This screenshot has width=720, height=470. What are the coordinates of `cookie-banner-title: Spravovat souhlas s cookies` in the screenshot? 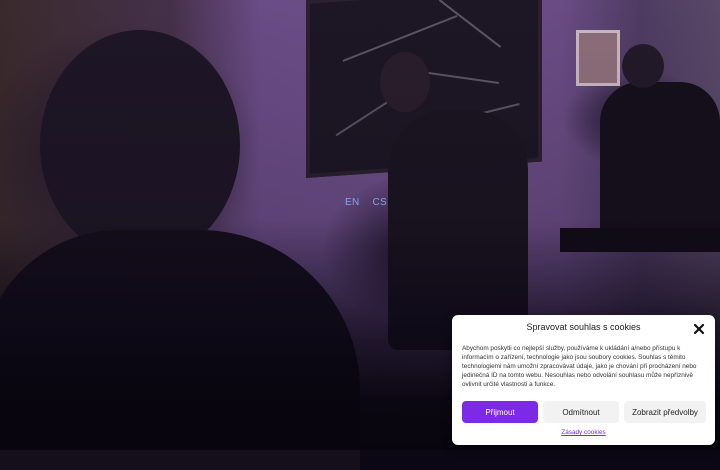 It's located at (583, 327).